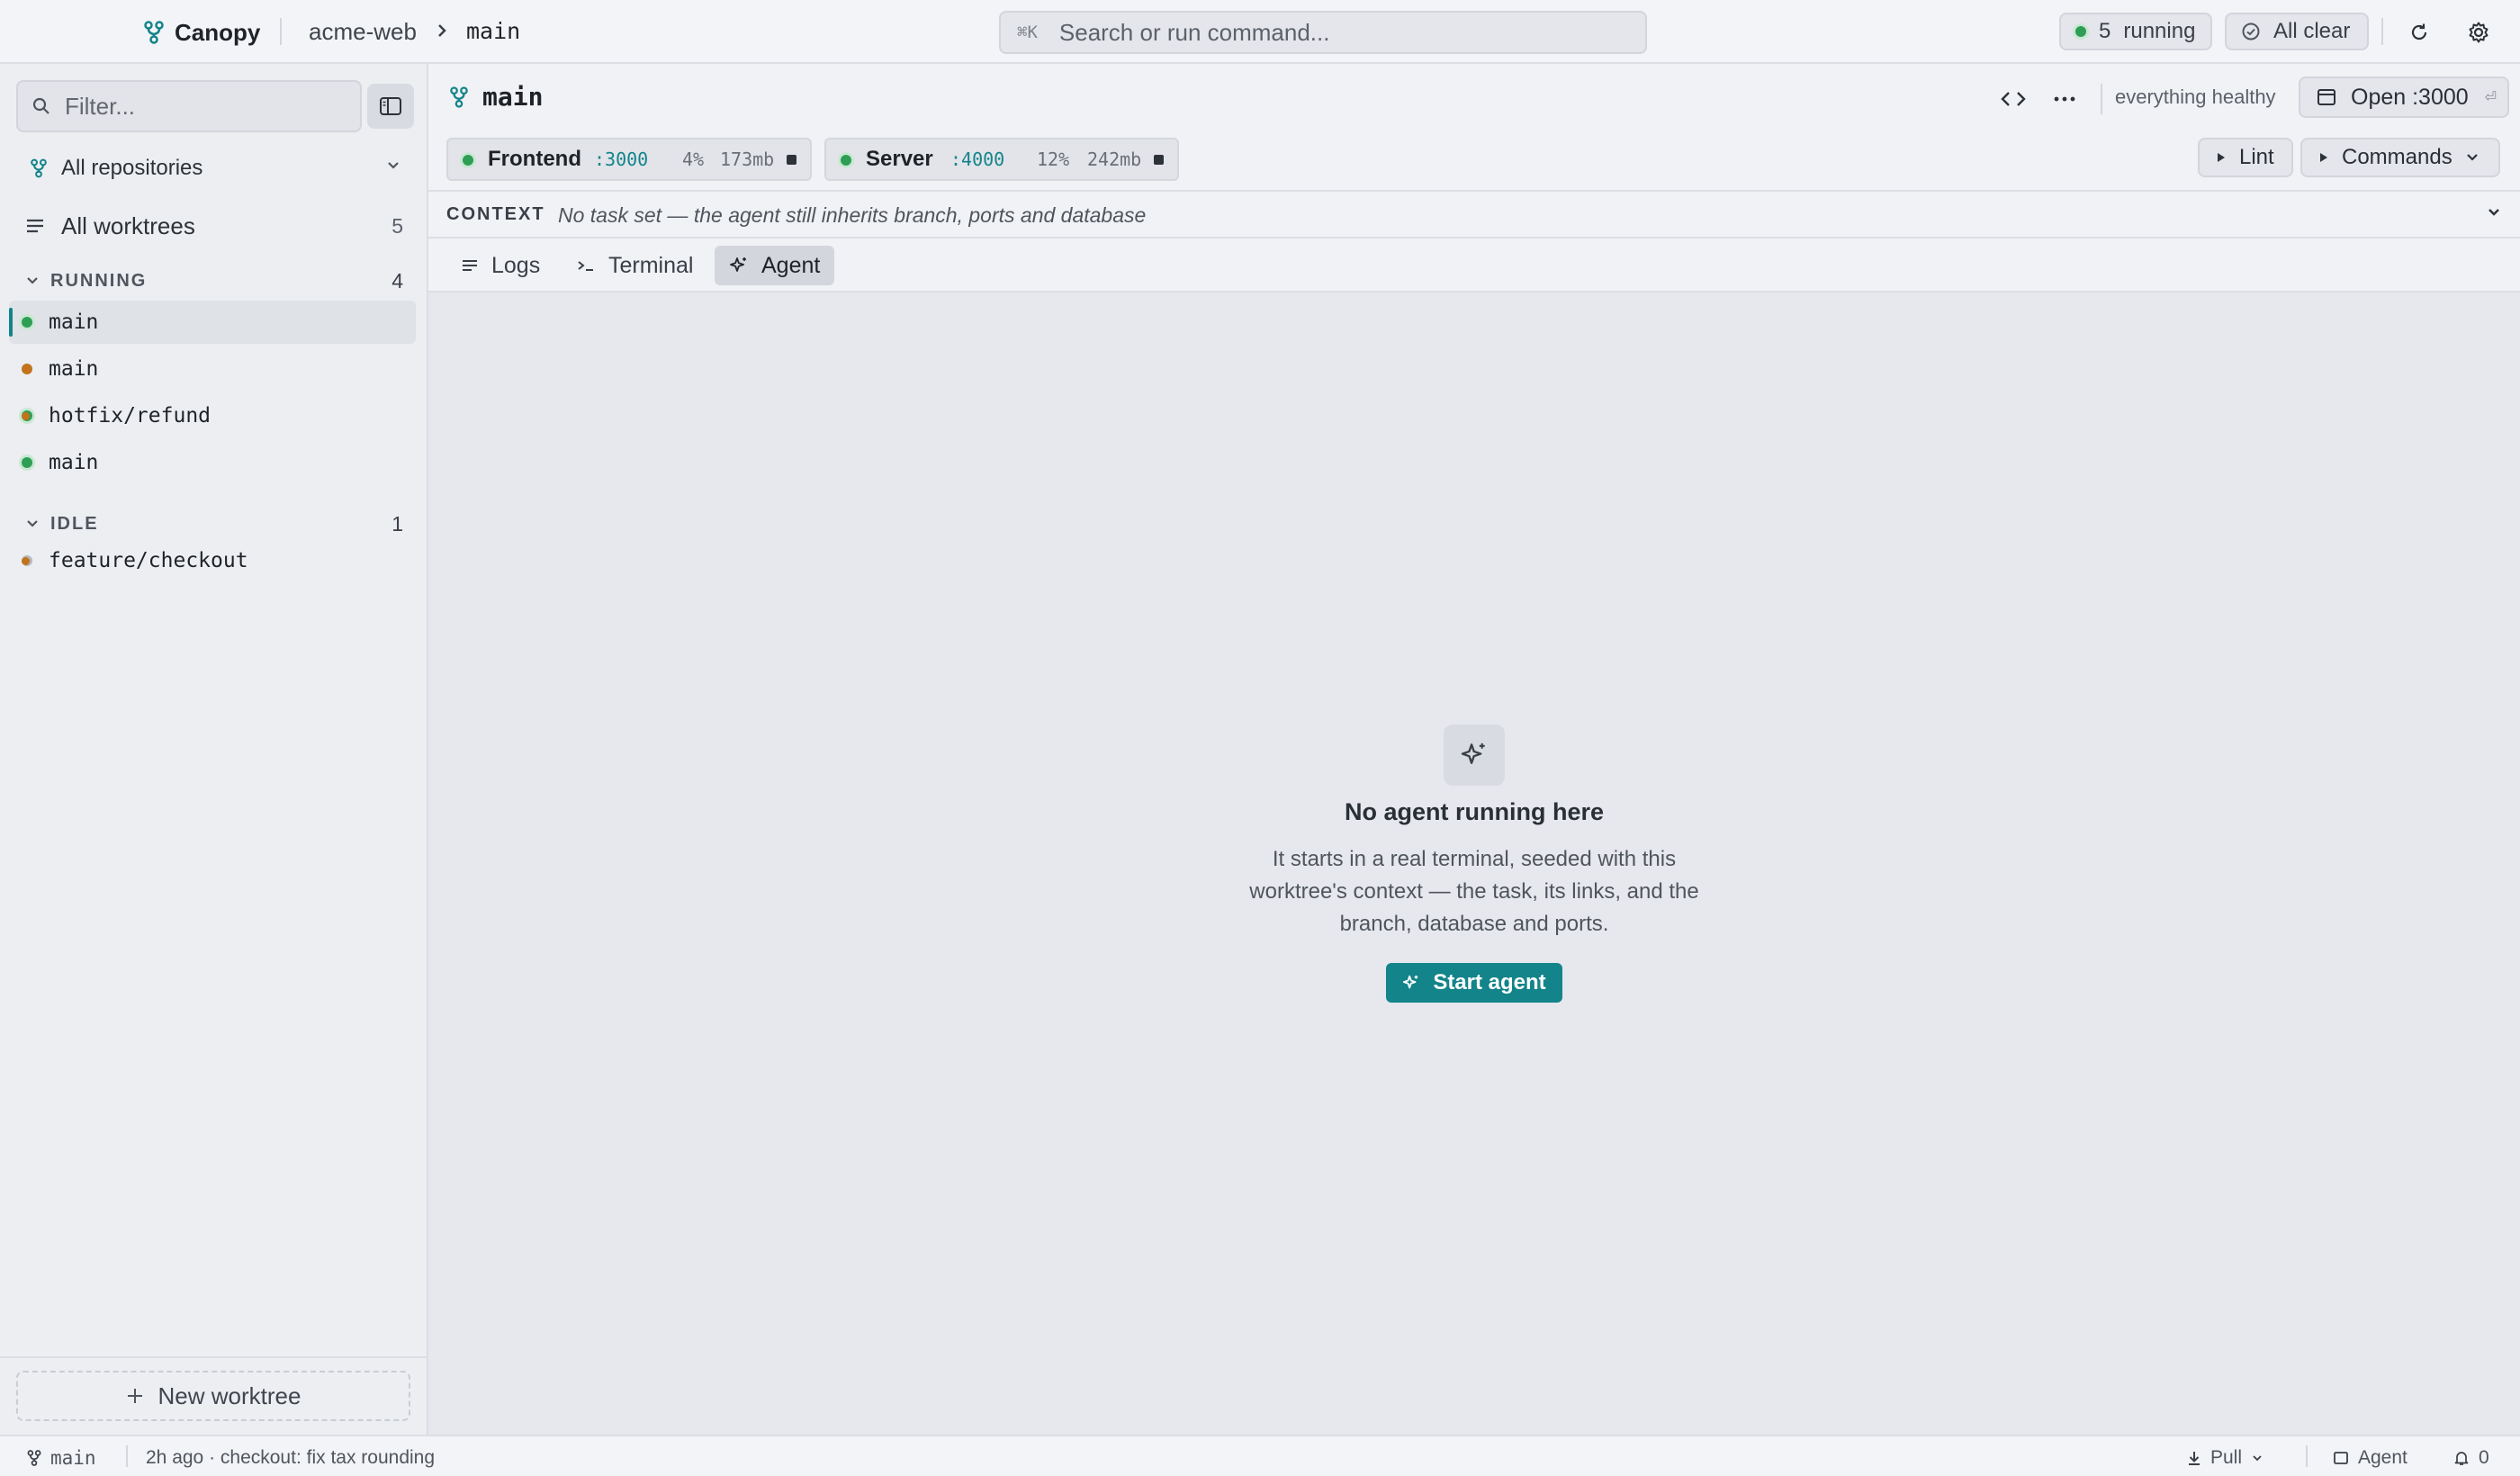  I want to click on command-search: ⌘K, so click(1323, 33).